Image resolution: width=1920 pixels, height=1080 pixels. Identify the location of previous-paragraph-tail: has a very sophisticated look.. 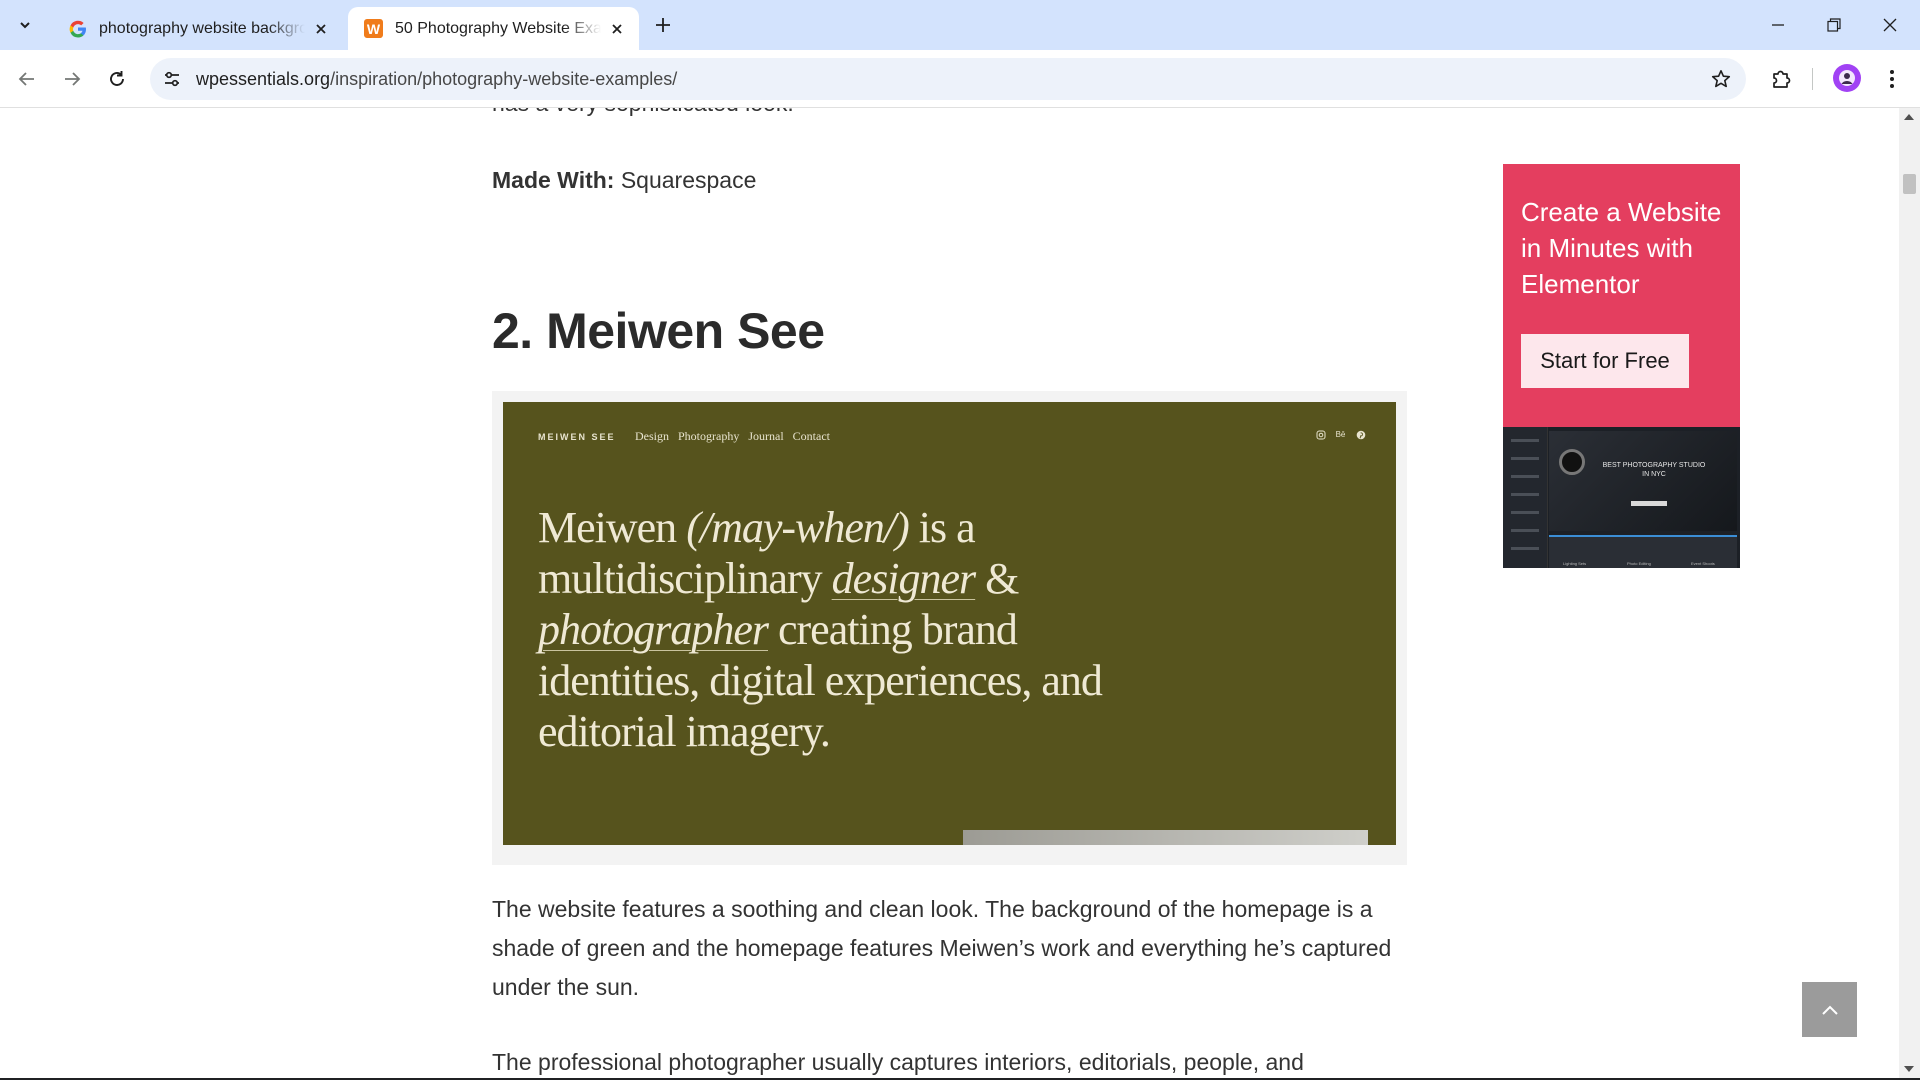
(643, 112).